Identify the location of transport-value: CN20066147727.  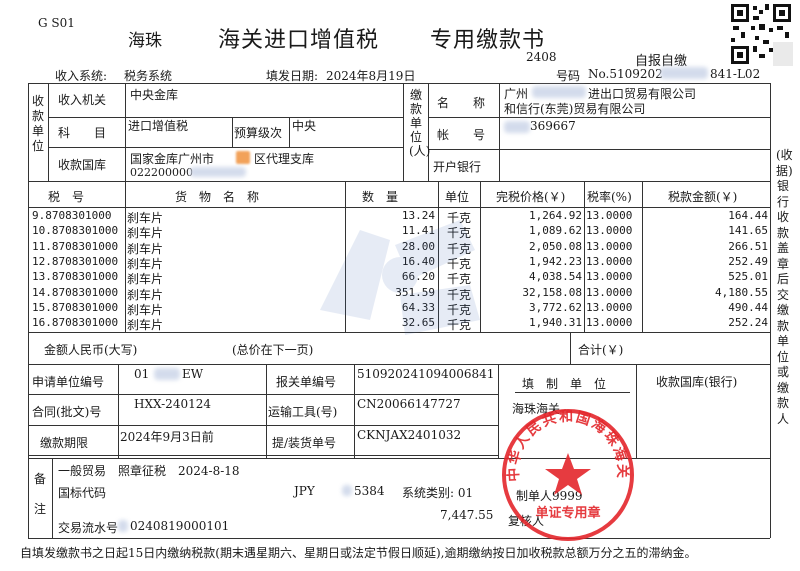
(409, 404).